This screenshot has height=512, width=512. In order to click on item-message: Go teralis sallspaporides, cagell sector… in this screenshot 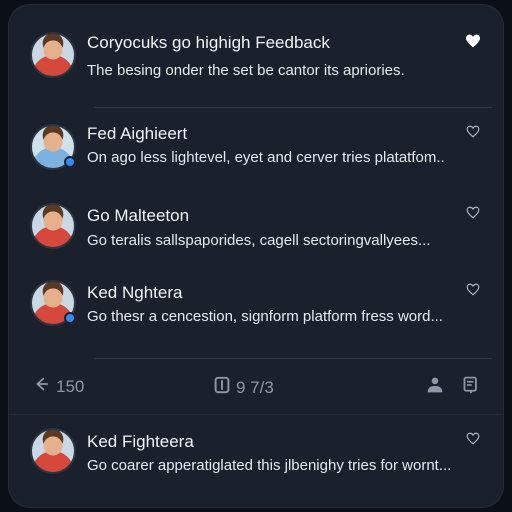, I will do `click(259, 240)`.